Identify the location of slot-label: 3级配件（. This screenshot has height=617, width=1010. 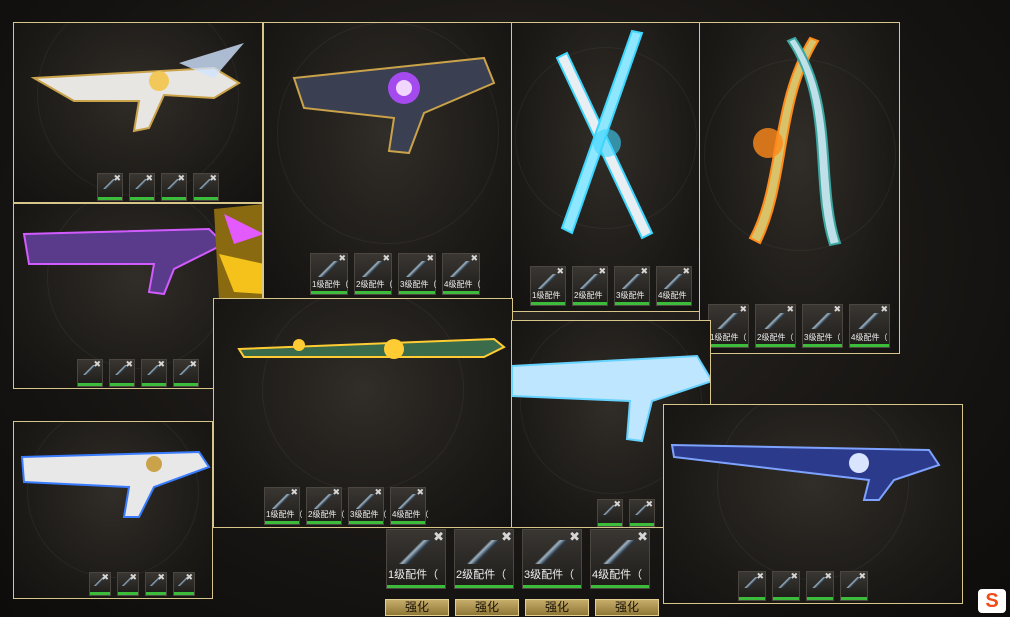
(549, 575).